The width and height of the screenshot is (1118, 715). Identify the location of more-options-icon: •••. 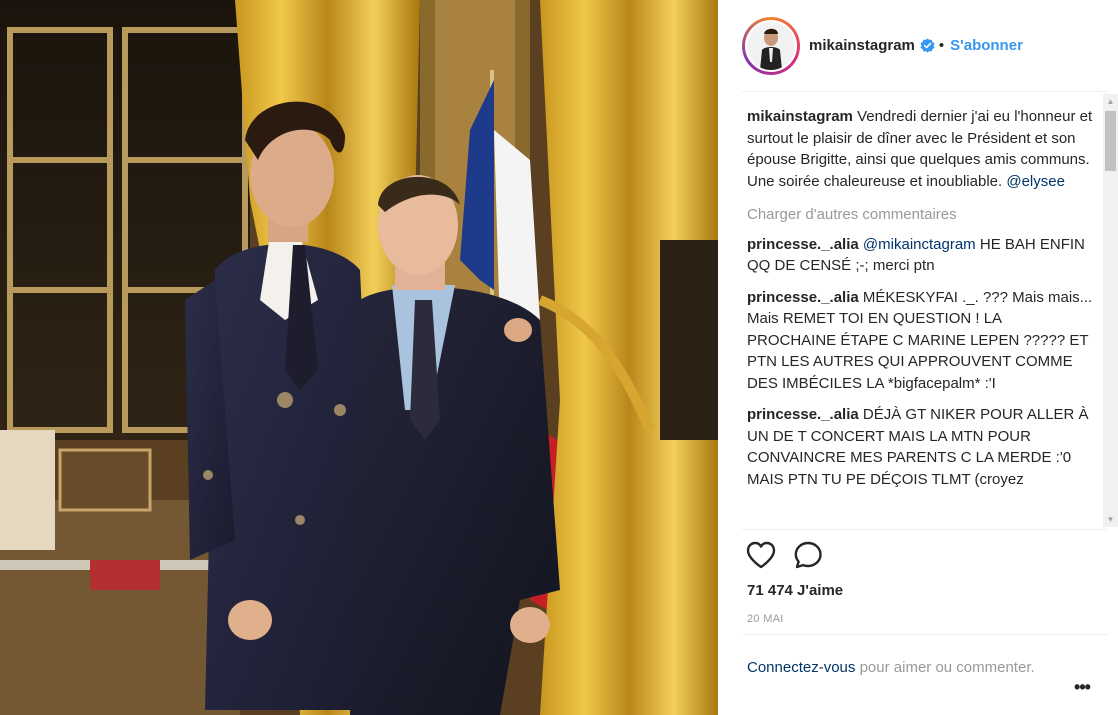
(1082, 687).